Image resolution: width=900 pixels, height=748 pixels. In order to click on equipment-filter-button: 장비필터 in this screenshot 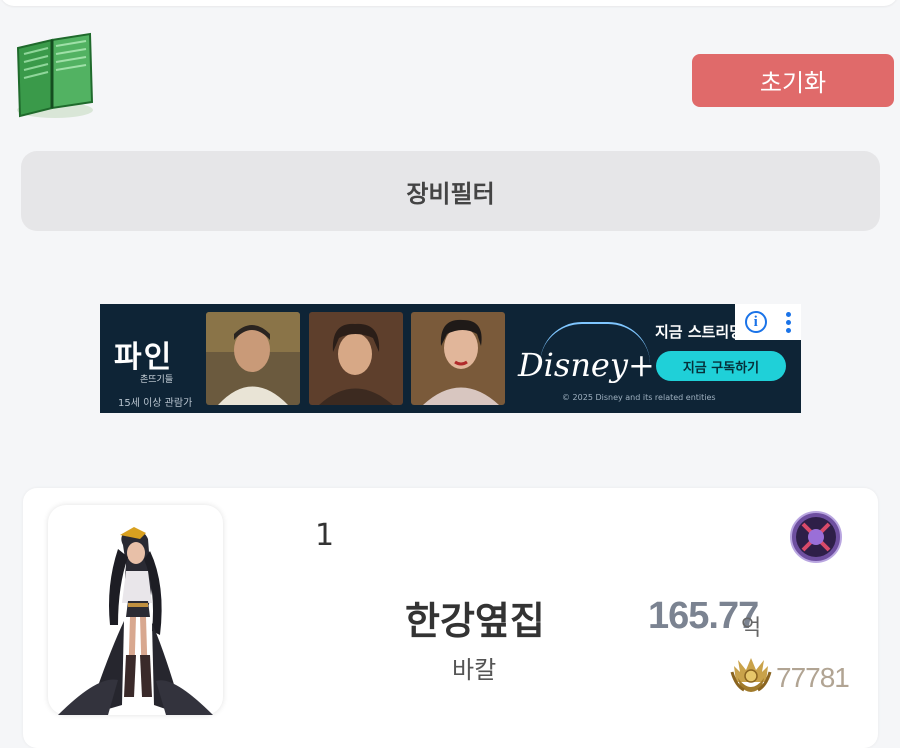, I will do `click(450, 191)`.